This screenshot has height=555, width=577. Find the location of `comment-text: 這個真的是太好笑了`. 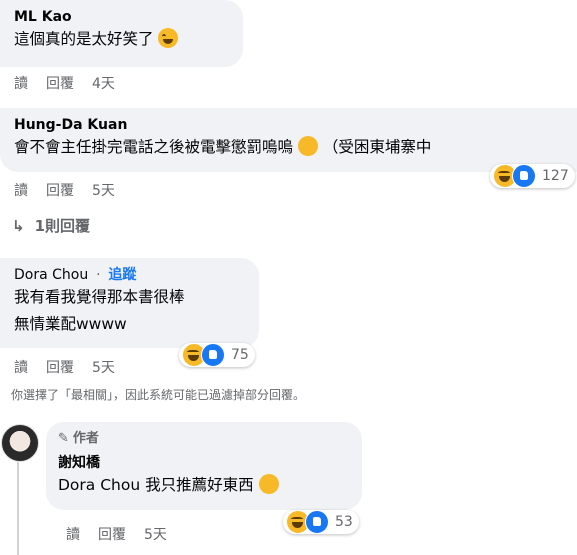

comment-text: 這個真的是太好笑了 is located at coordinates (122, 39).